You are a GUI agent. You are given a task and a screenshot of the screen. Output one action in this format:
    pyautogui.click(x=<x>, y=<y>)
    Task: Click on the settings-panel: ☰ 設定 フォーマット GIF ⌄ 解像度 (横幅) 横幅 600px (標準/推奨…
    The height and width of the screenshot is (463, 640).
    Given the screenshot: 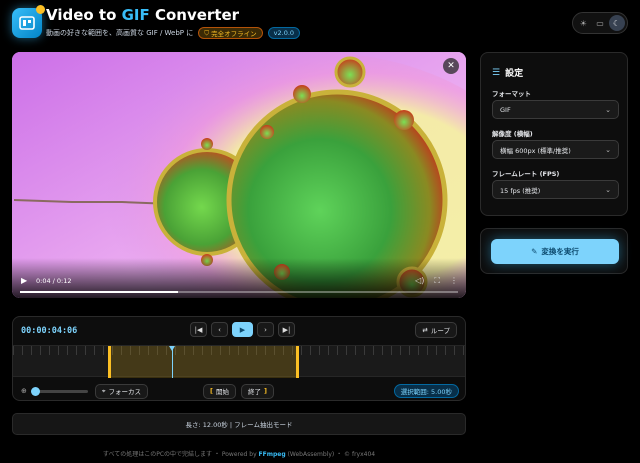 What is the action you would take?
    pyautogui.click(x=554, y=134)
    